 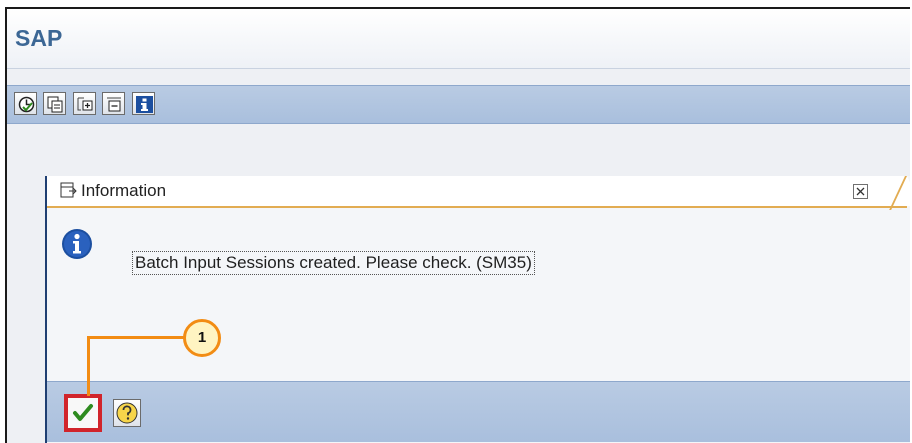 I want to click on collapse-node-icon, so click(x=114, y=104).